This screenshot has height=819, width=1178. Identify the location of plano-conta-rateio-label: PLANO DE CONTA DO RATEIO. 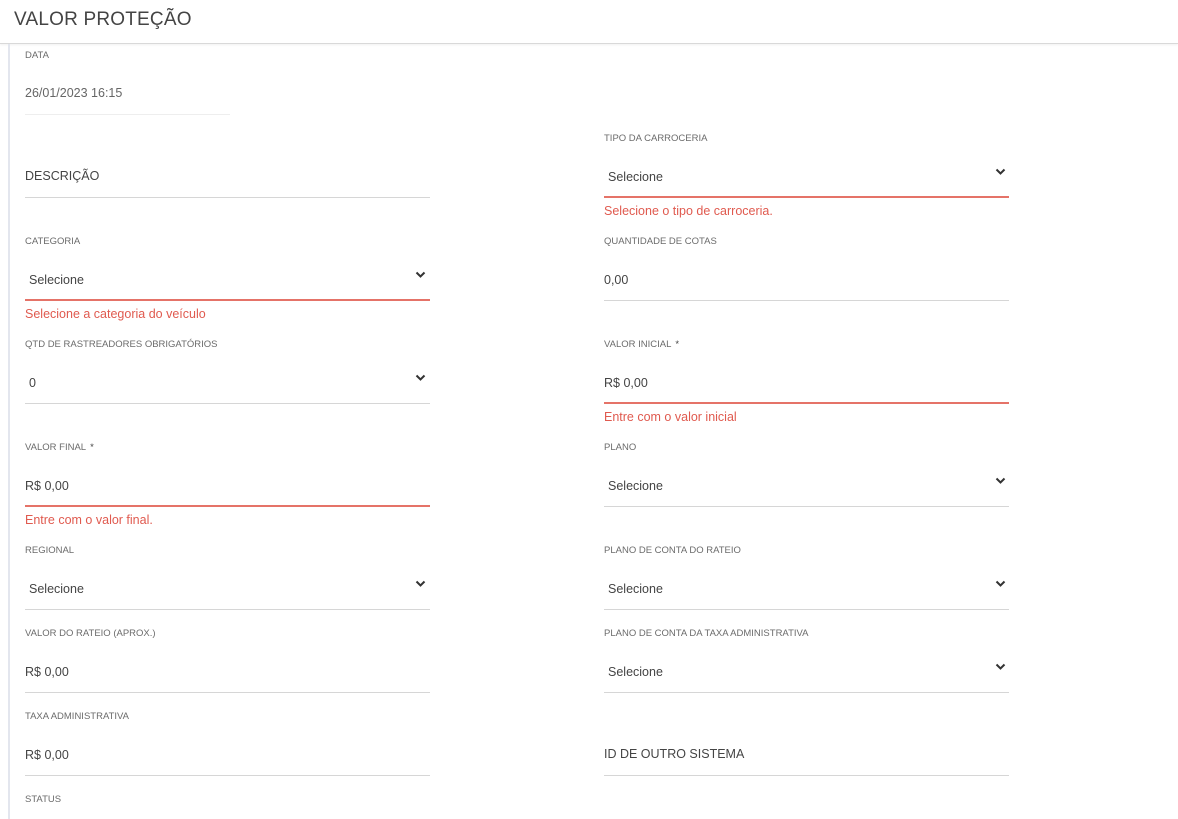
(672, 550).